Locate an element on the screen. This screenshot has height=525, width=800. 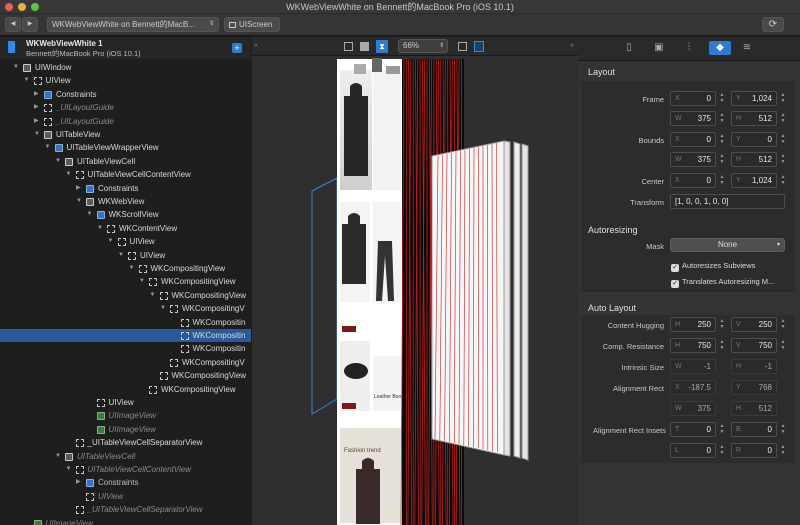
tree-row: WKCompositingView is located at coordinates (125, 389).